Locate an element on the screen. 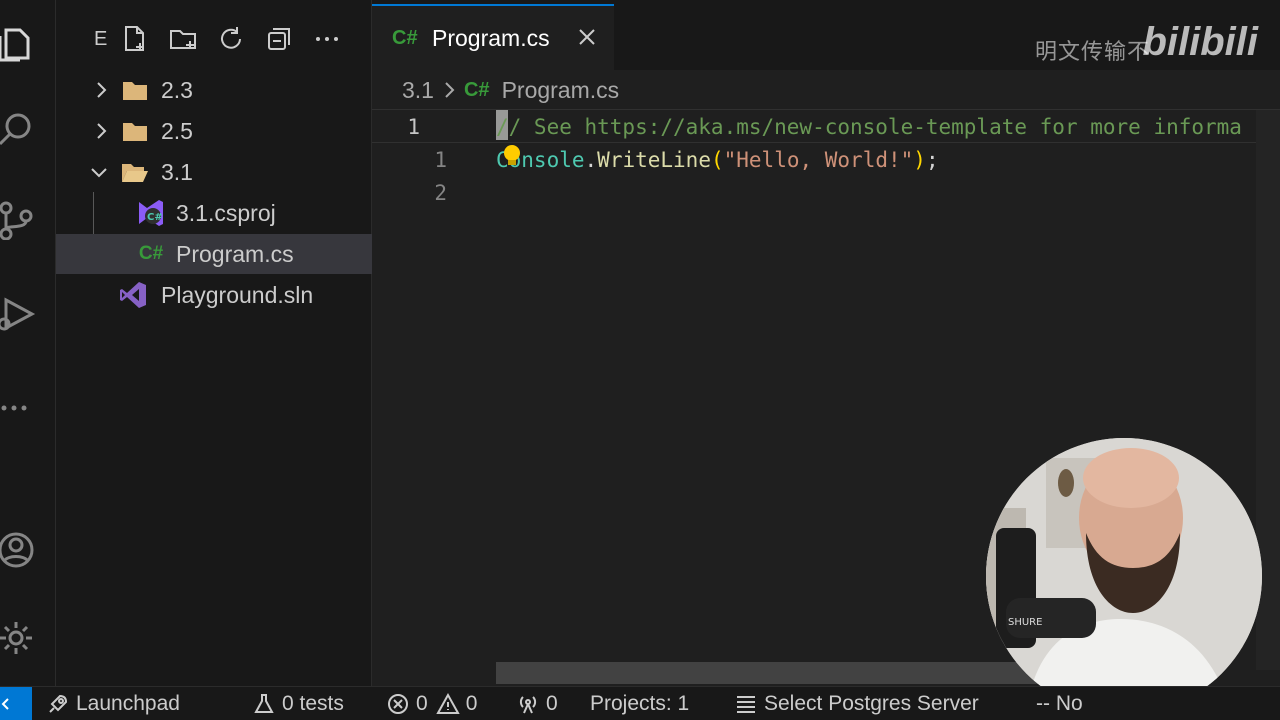 The image size is (1280, 720). csharp-tab-icon: C# is located at coordinates (405, 37).